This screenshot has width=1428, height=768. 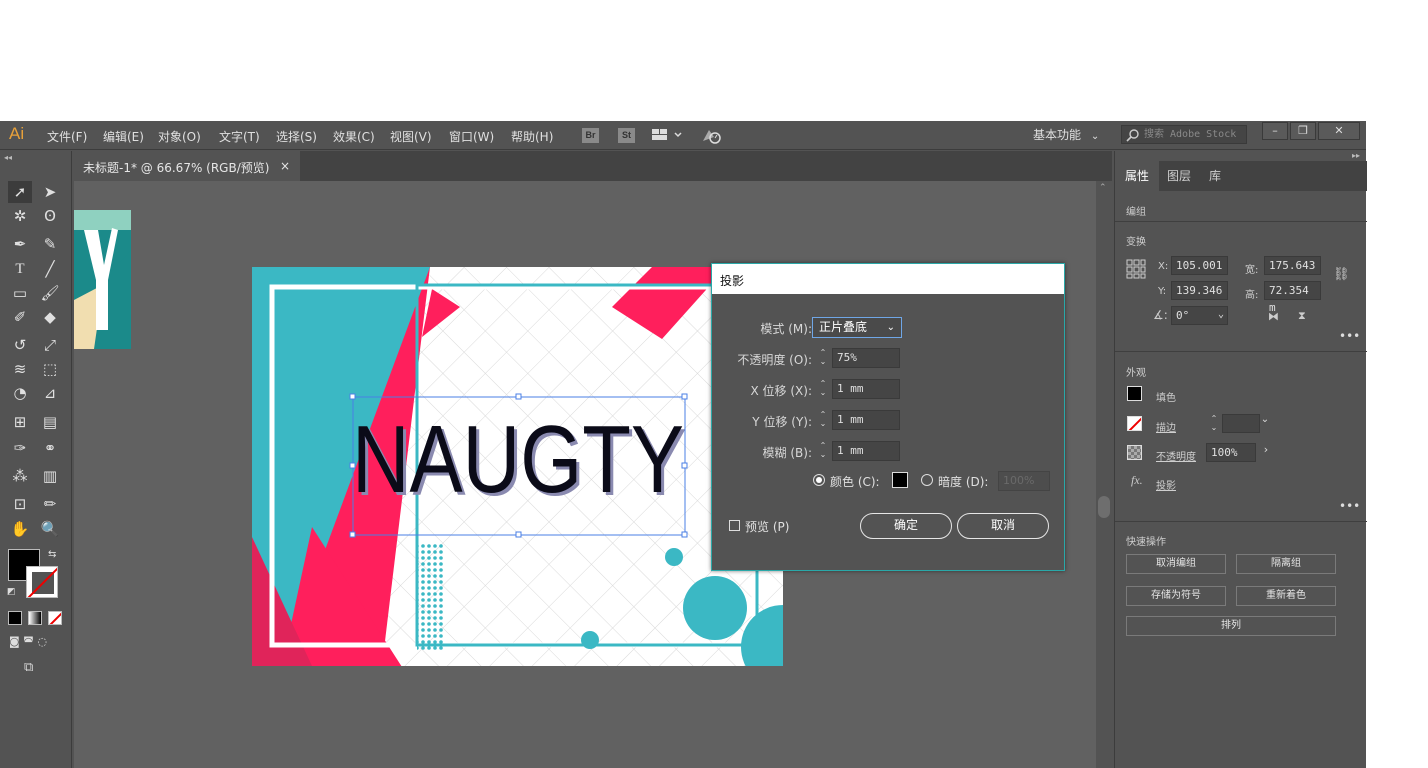 I want to click on shape-builder-tool-icon: ◔, so click(x=20, y=393).